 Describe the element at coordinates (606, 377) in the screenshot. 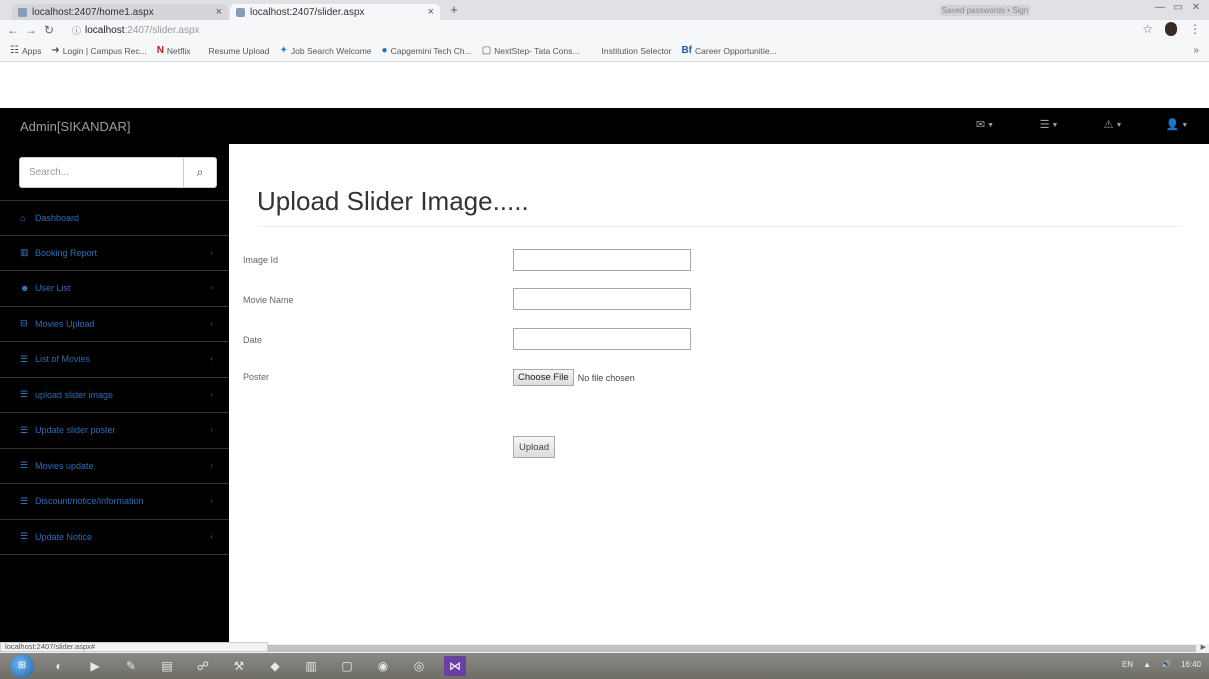

I see `file-status-text: No file chosen` at that location.